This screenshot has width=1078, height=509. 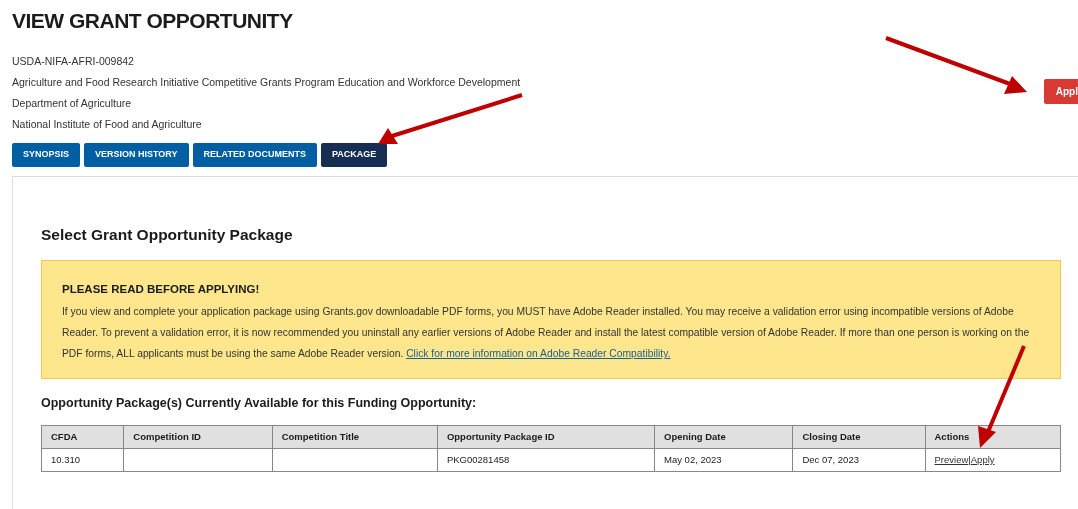 What do you see at coordinates (46, 155) in the screenshot?
I see `tab: SYNOPSIS` at bounding box center [46, 155].